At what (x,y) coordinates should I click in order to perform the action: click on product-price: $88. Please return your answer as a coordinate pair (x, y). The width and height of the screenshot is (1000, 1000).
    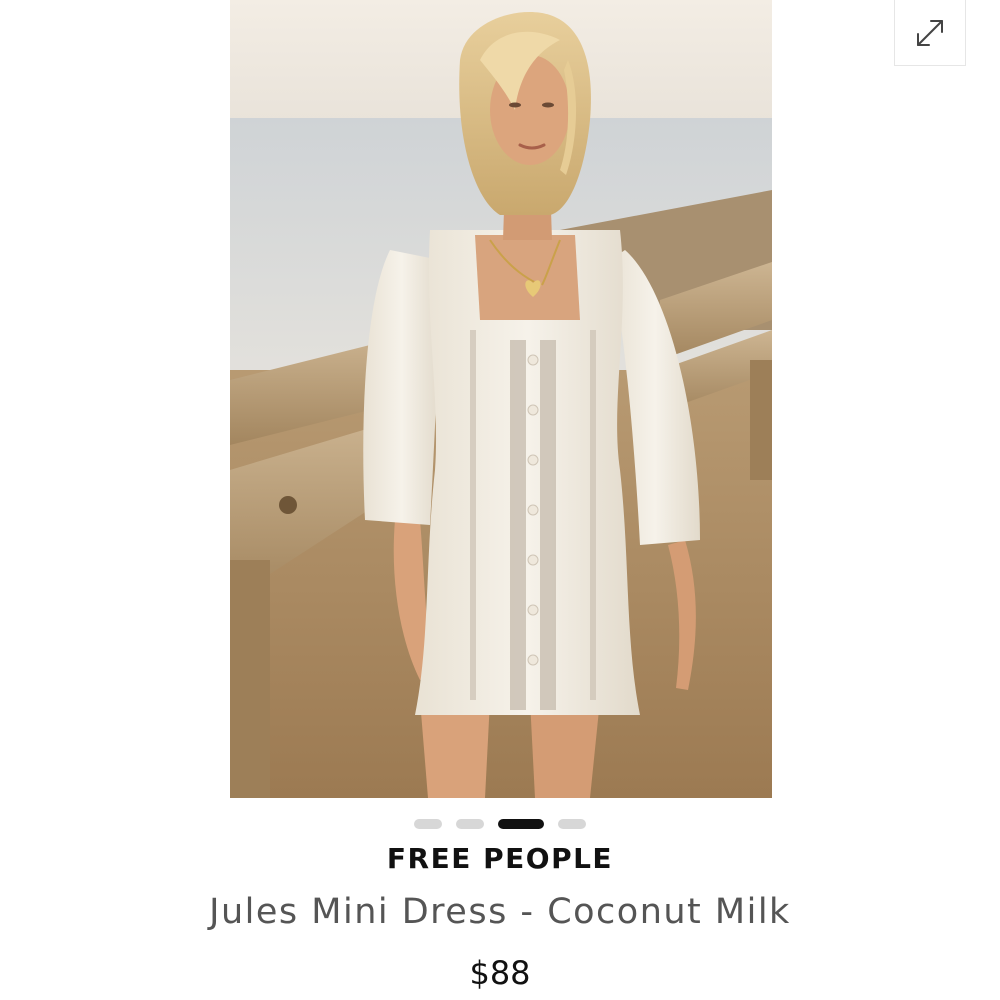
    Looking at the image, I should click on (500, 973).